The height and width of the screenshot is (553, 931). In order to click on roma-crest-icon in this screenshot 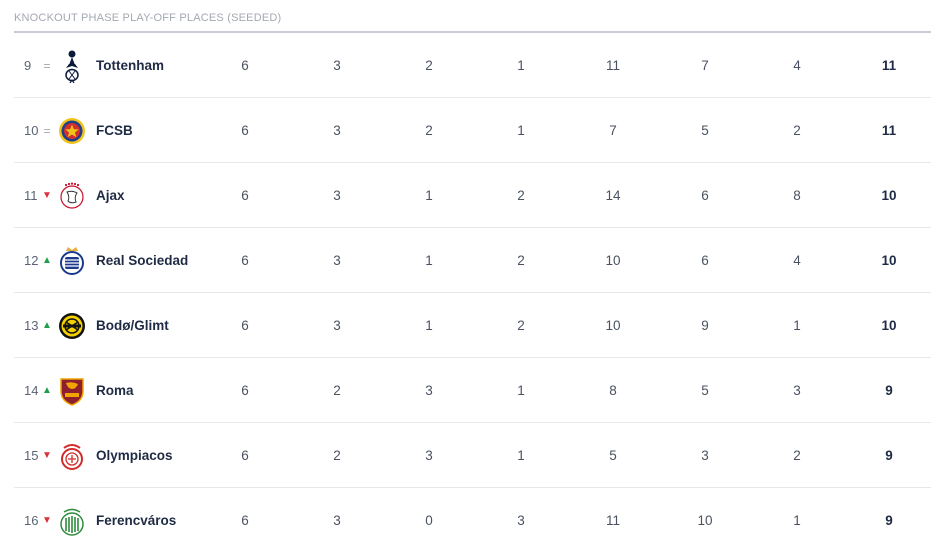, I will do `click(72, 390)`.